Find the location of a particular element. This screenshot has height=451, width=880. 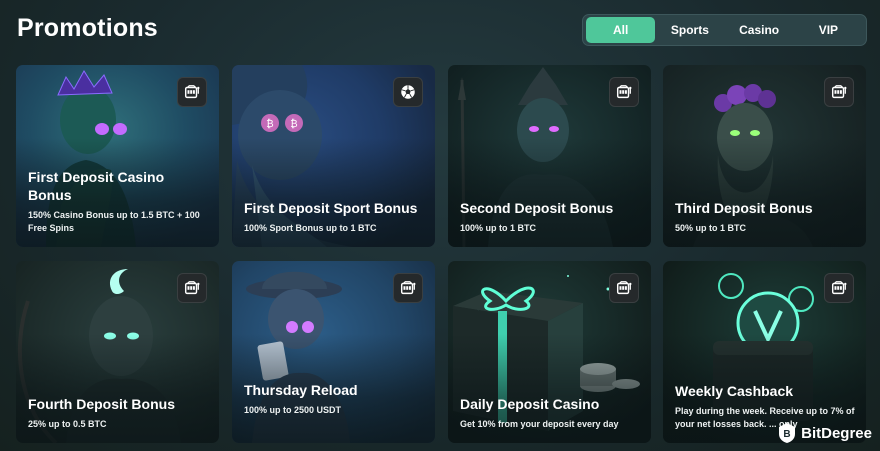

bitdegree-logo-icon: B is located at coordinates (787, 433).